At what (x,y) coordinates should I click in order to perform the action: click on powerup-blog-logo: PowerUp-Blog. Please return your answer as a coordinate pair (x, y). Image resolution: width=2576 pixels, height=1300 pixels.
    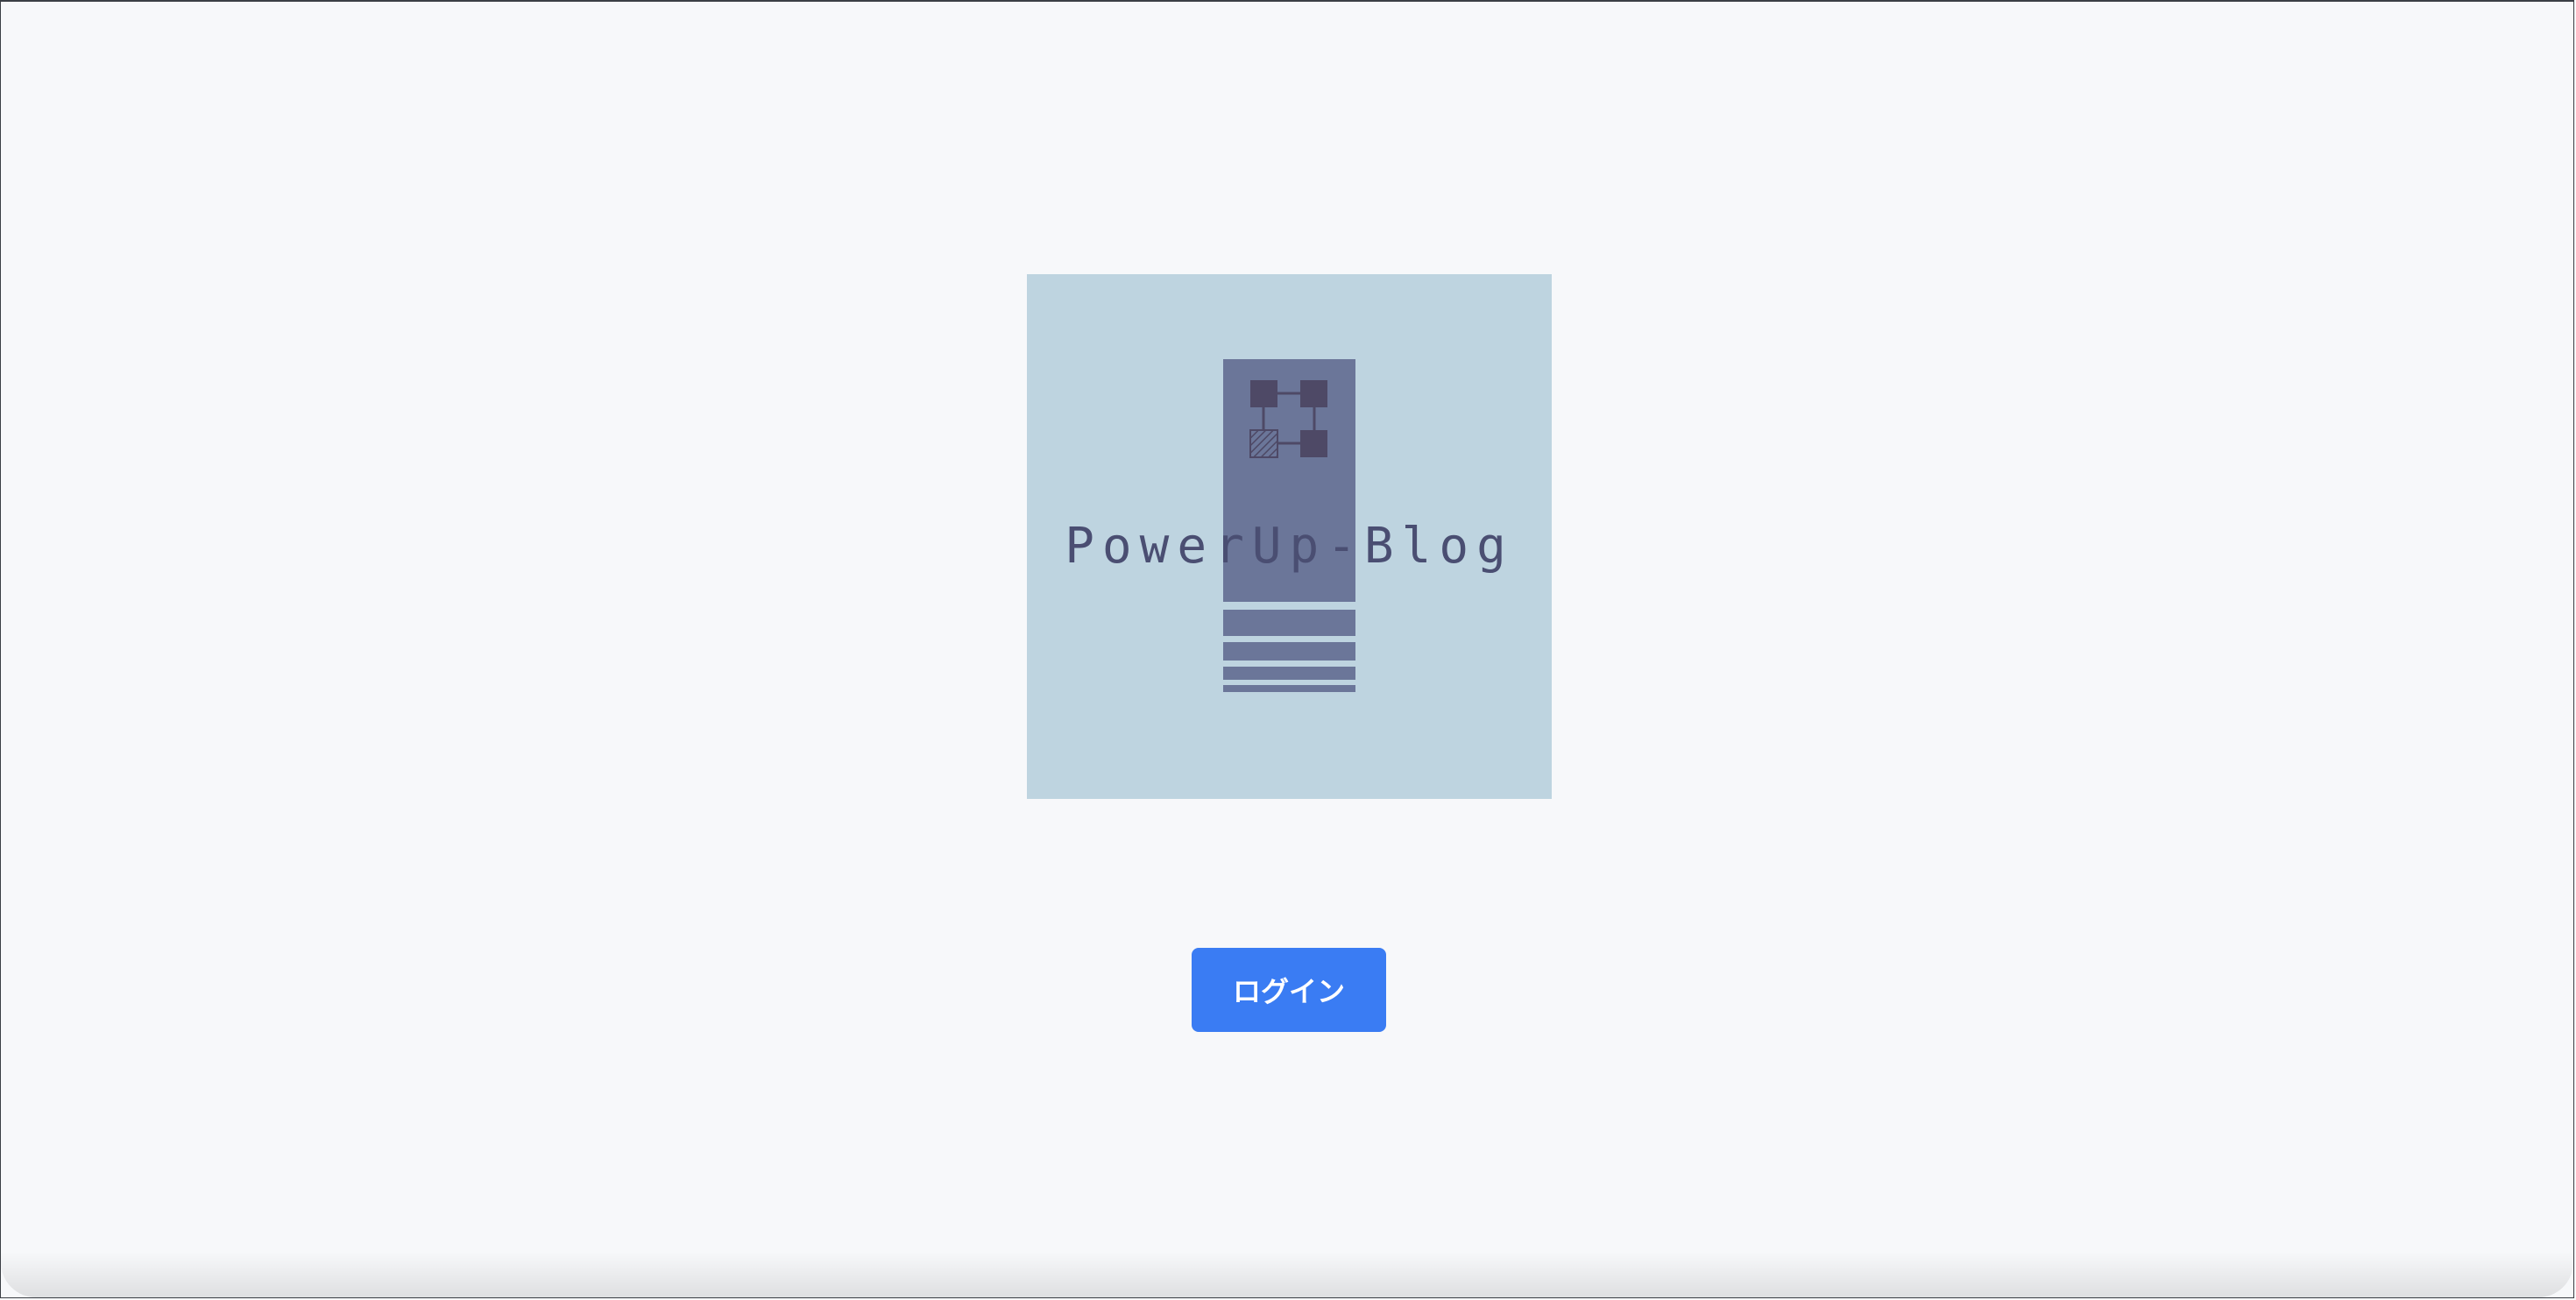
    Looking at the image, I should click on (1289, 536).